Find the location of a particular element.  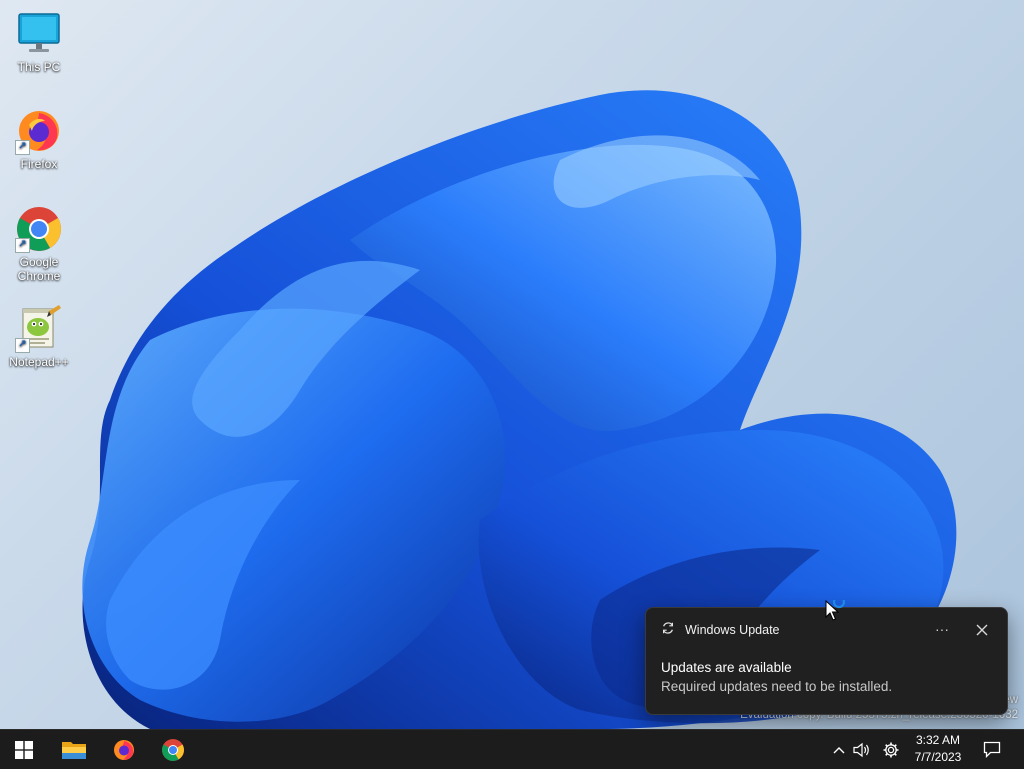

chat-bubble-icon is located at coordinates (992, 749).